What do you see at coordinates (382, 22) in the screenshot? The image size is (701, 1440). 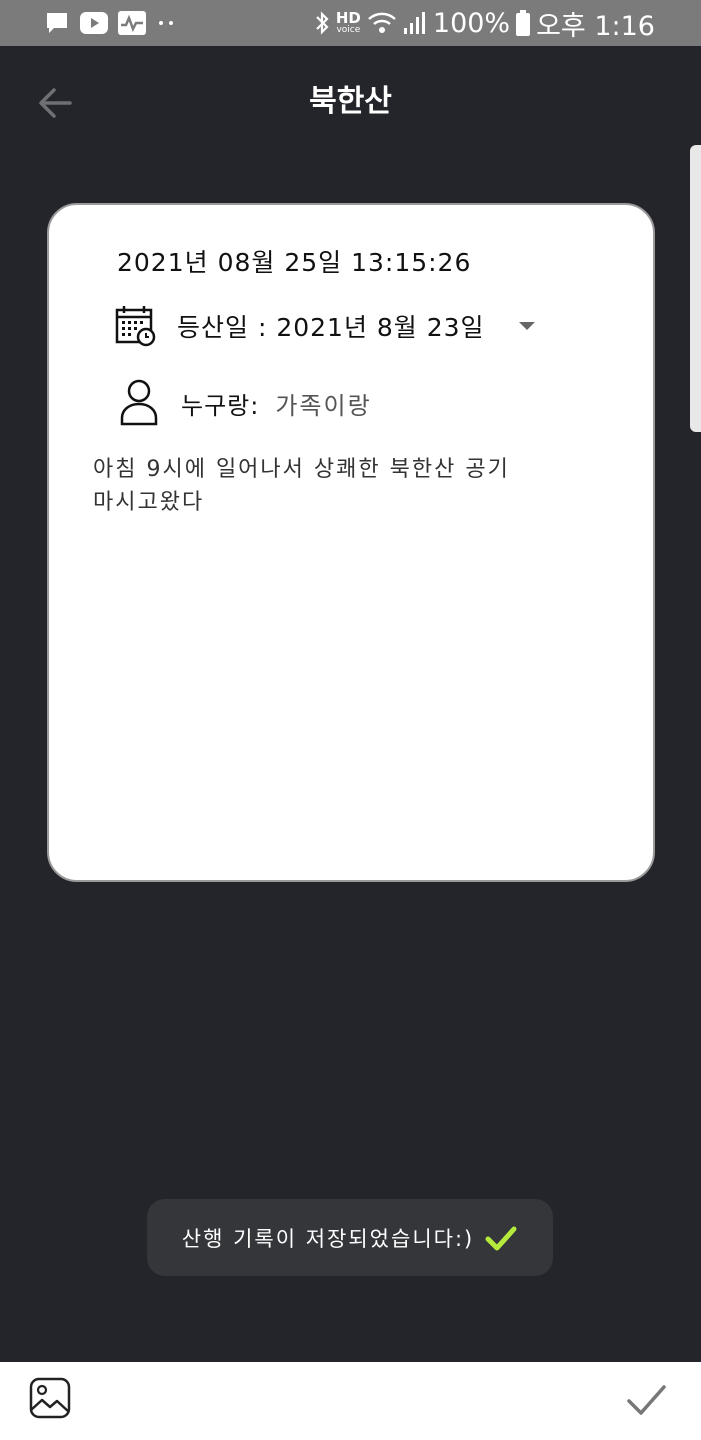 I see `wifi-icon` at bounding box center [382, 22].